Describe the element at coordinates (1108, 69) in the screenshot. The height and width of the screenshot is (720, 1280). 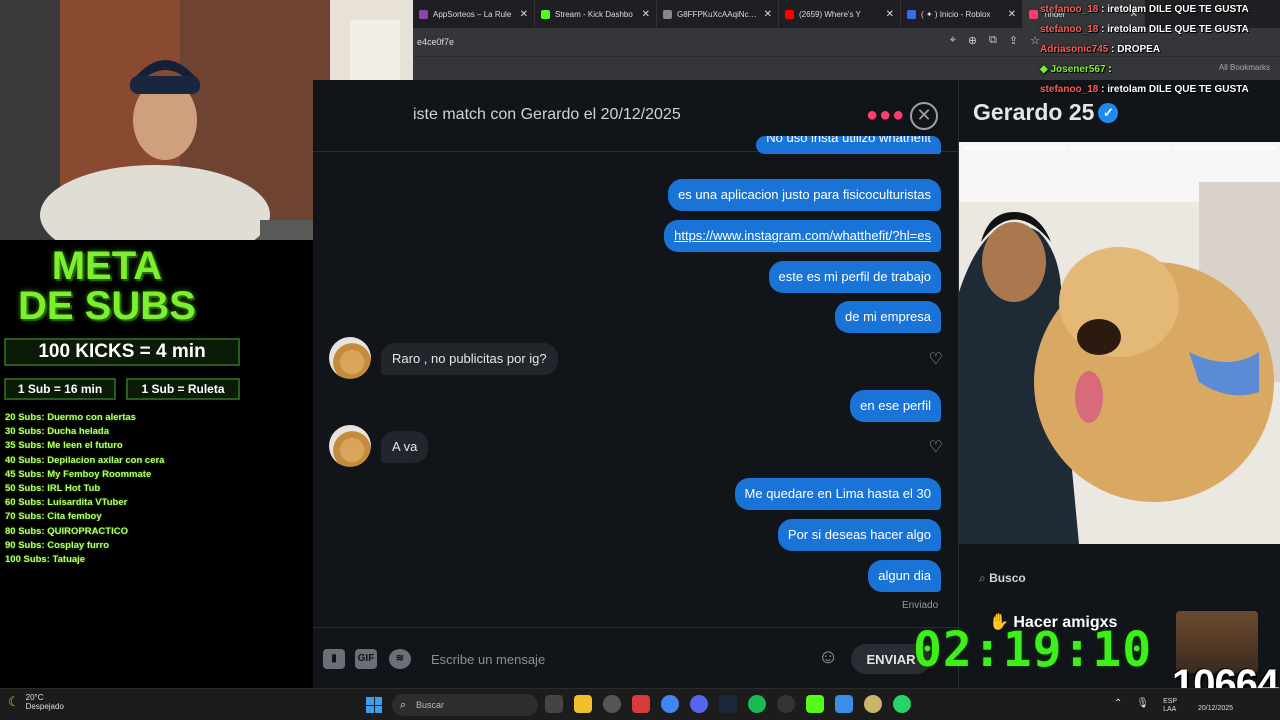
I see `chat-text: :` at that location.